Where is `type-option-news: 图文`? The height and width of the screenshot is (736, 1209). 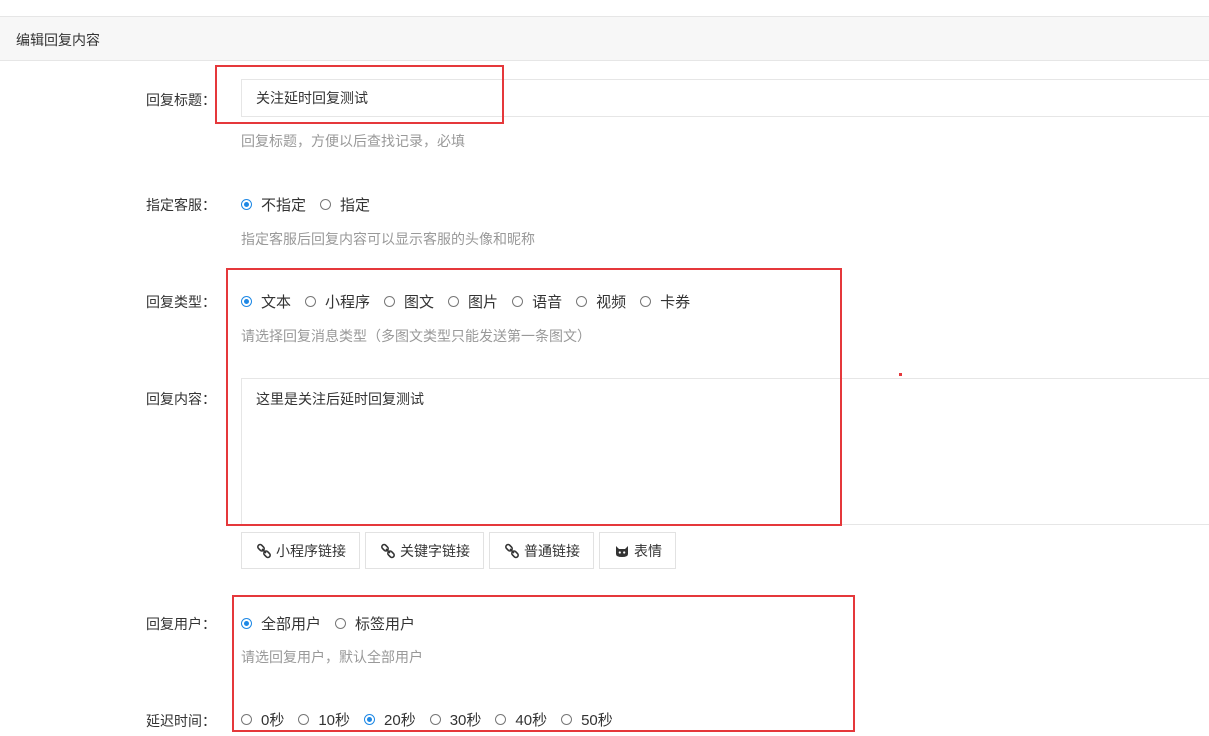 type-option-news: 图文 is located at coordinates (409, 301).